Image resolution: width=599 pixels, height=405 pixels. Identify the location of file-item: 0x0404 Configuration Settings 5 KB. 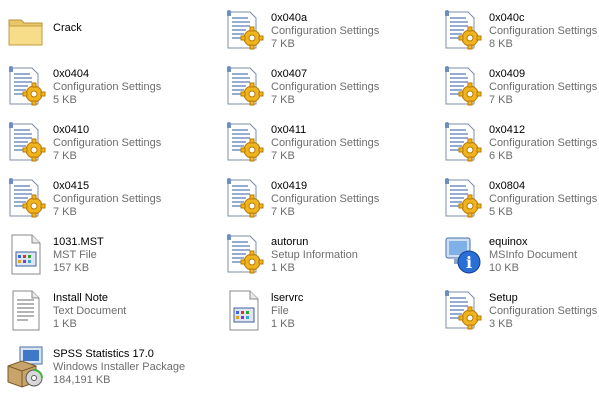
(111, 86).